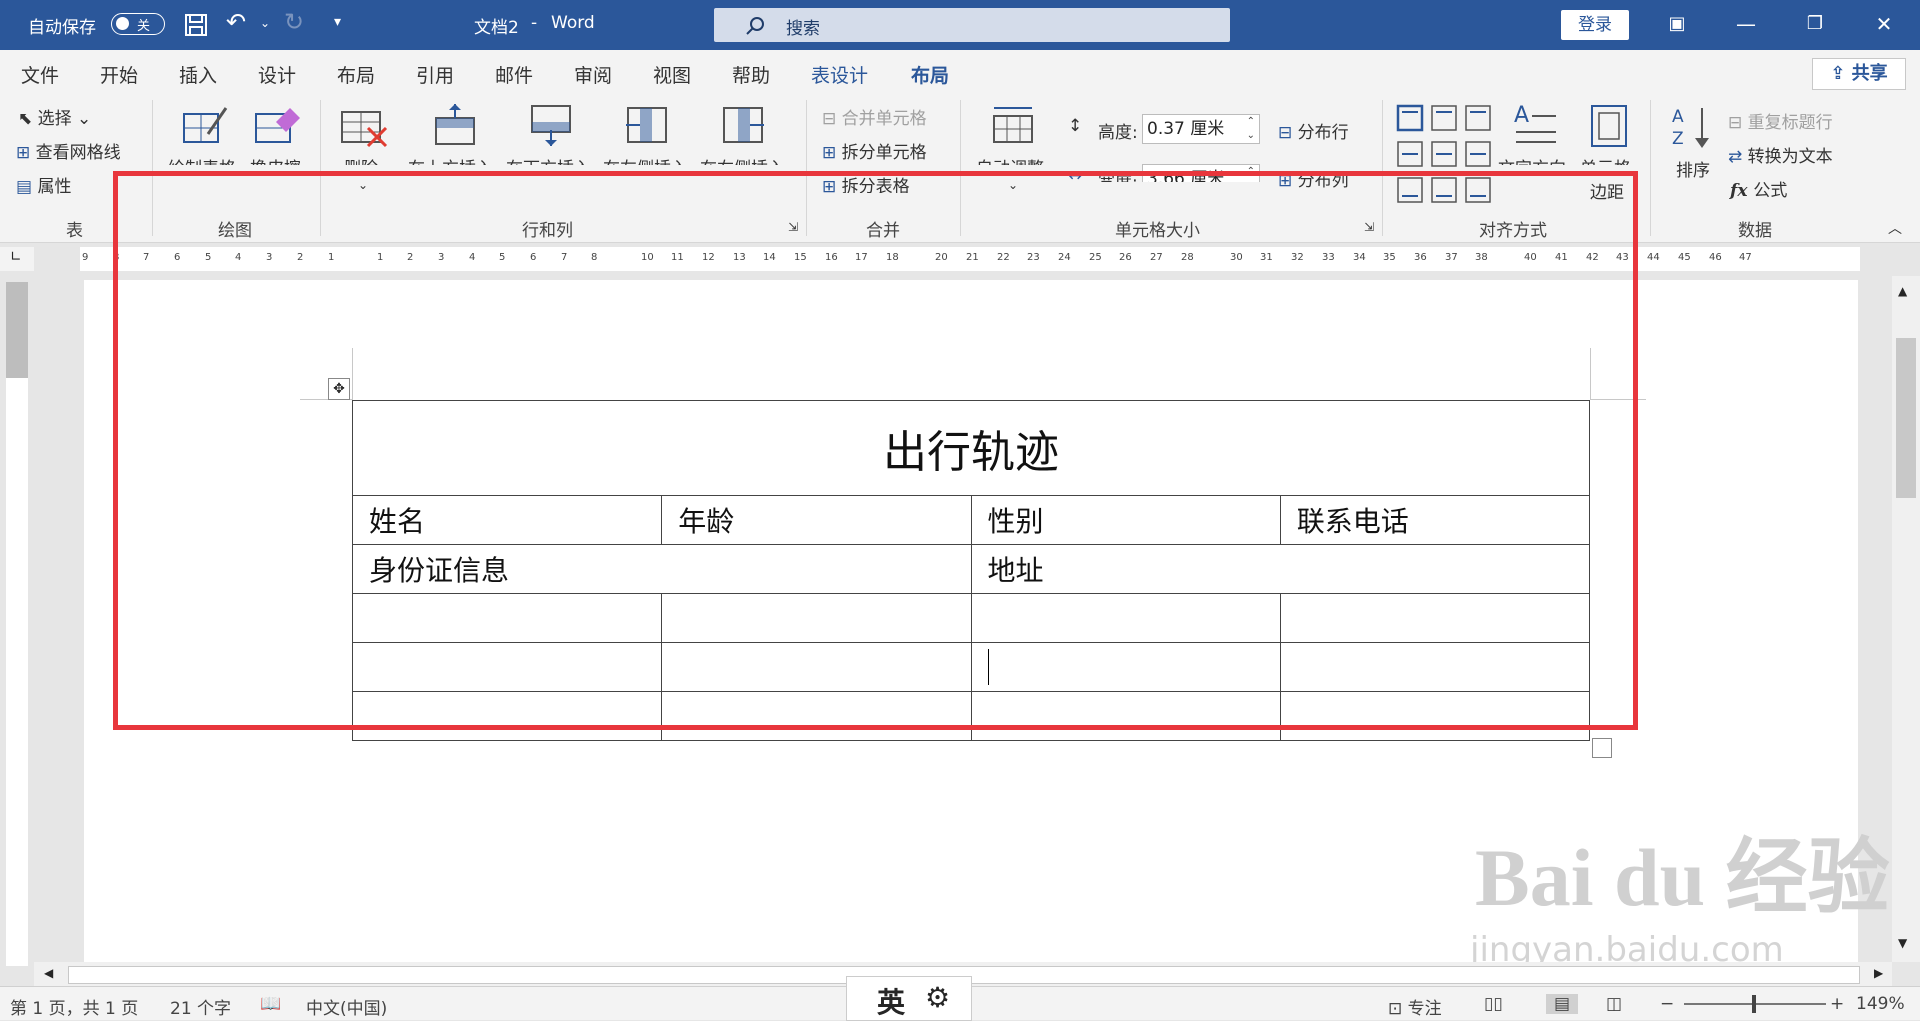 The image size is (1920, 1021). What do you see at coordinates (1738, 123) in the screenshot?
I see `repeat-header-icon: ⊟` at bounding box center [1738, 123].